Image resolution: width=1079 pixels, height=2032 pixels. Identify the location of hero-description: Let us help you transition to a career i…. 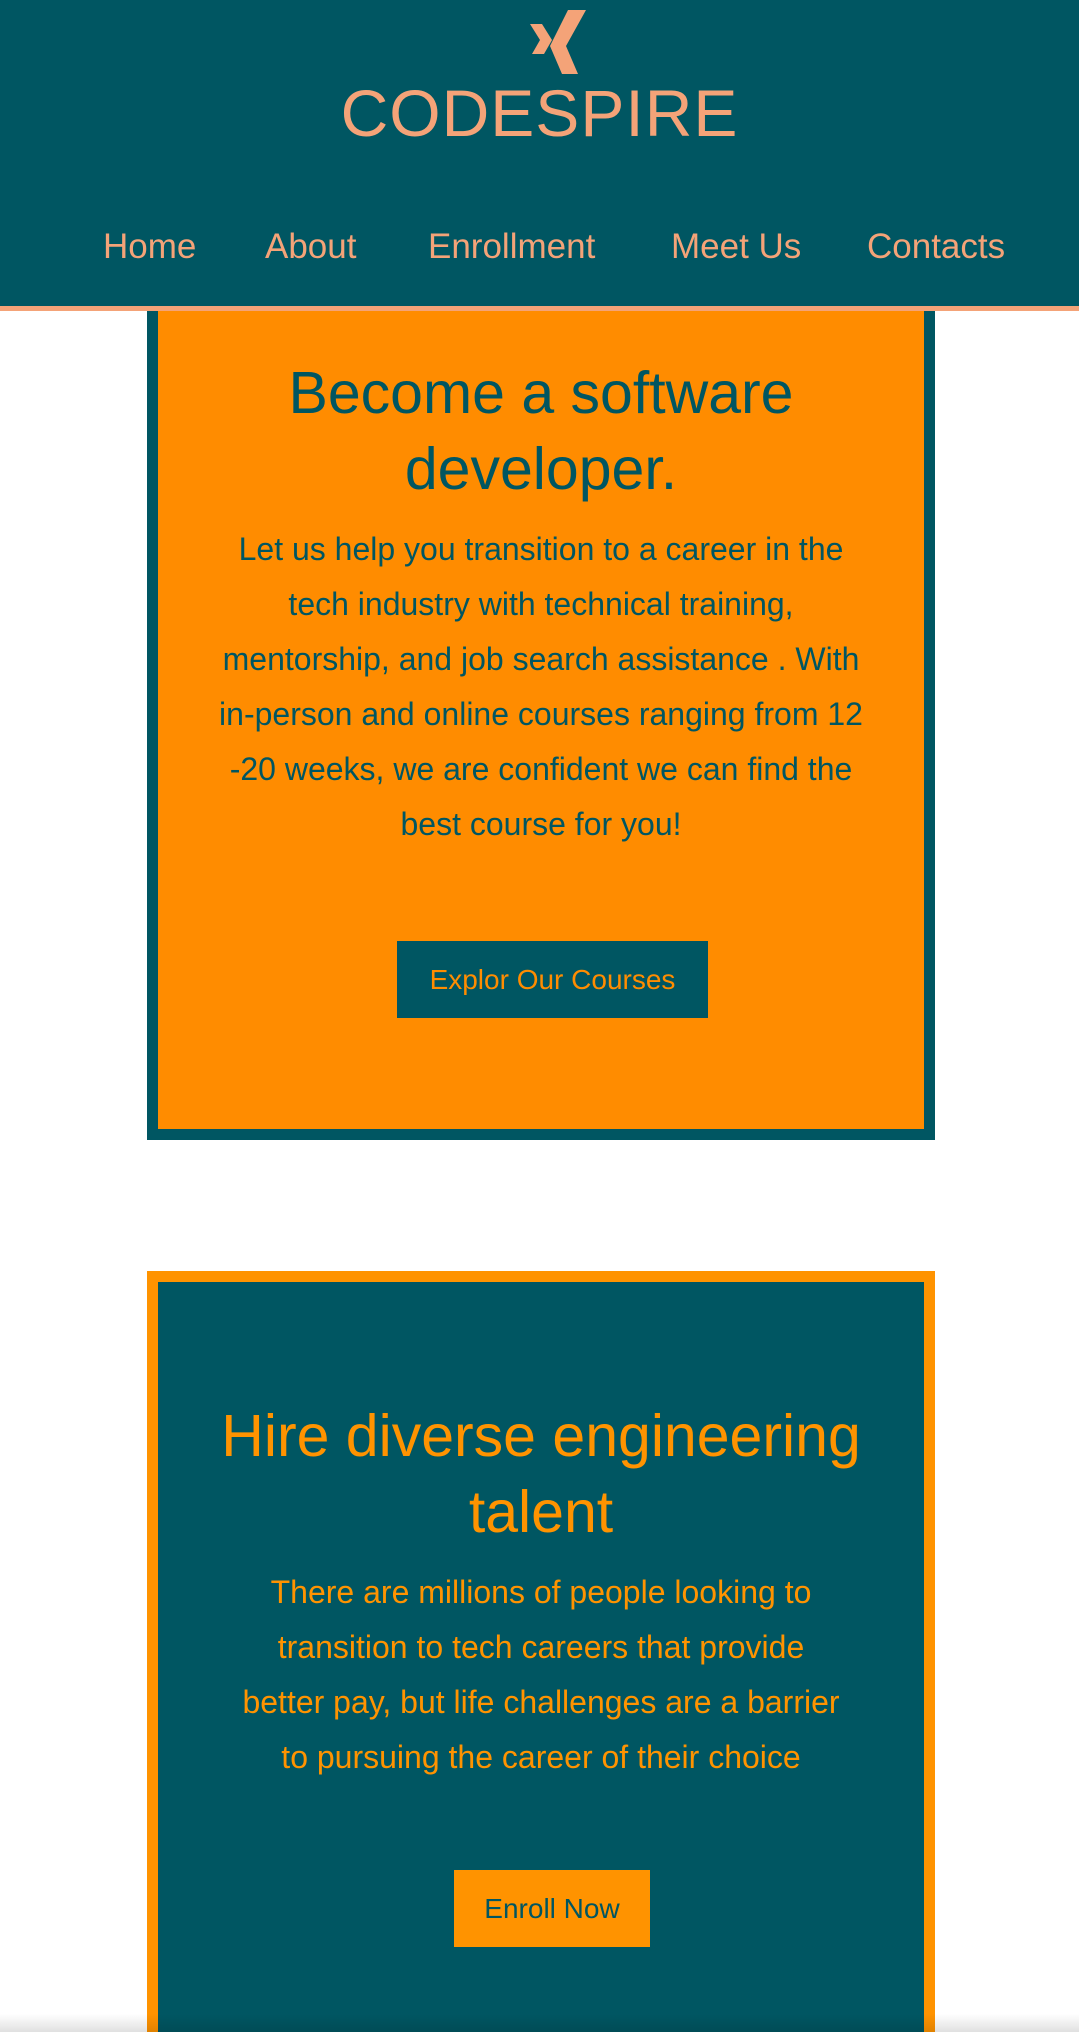
(541, 686).